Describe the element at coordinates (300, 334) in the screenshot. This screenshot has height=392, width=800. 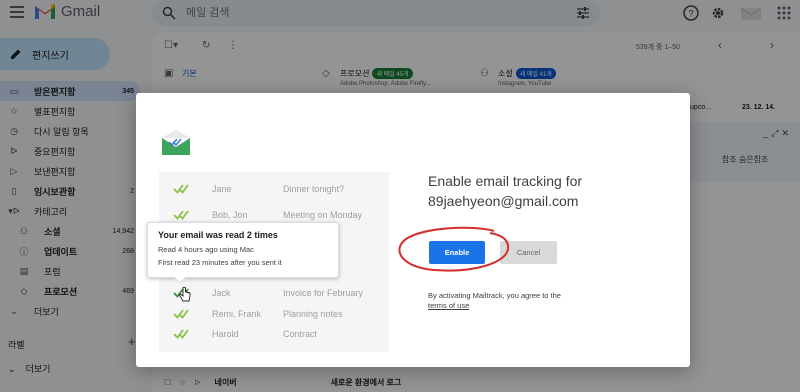
I see `preview-subject: Contract` at that location.